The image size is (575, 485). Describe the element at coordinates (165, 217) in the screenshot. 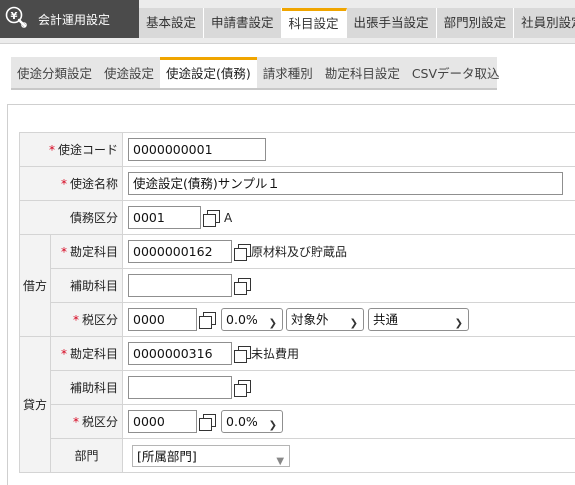

I see `debt-class-input: 0001` at that location.